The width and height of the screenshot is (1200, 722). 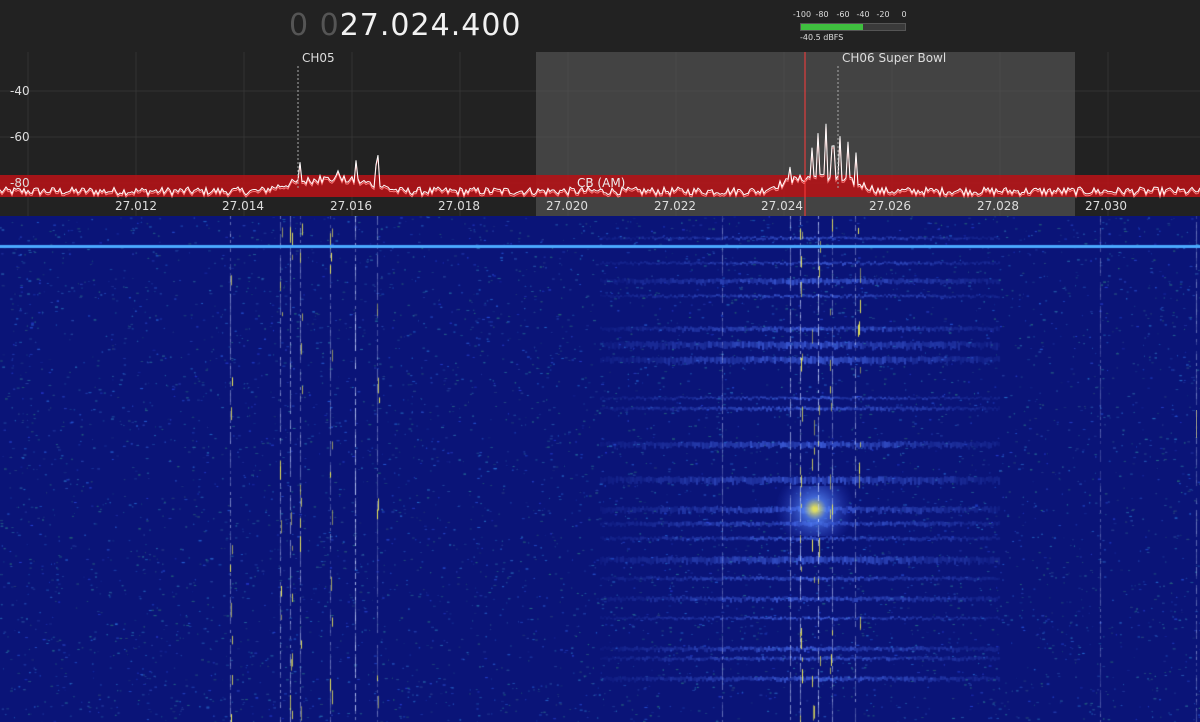 What do you see at coordinates (567, 206) in the screenshot?
I see `x-axis-tick: 27.020` at bounding box center [567, 206].